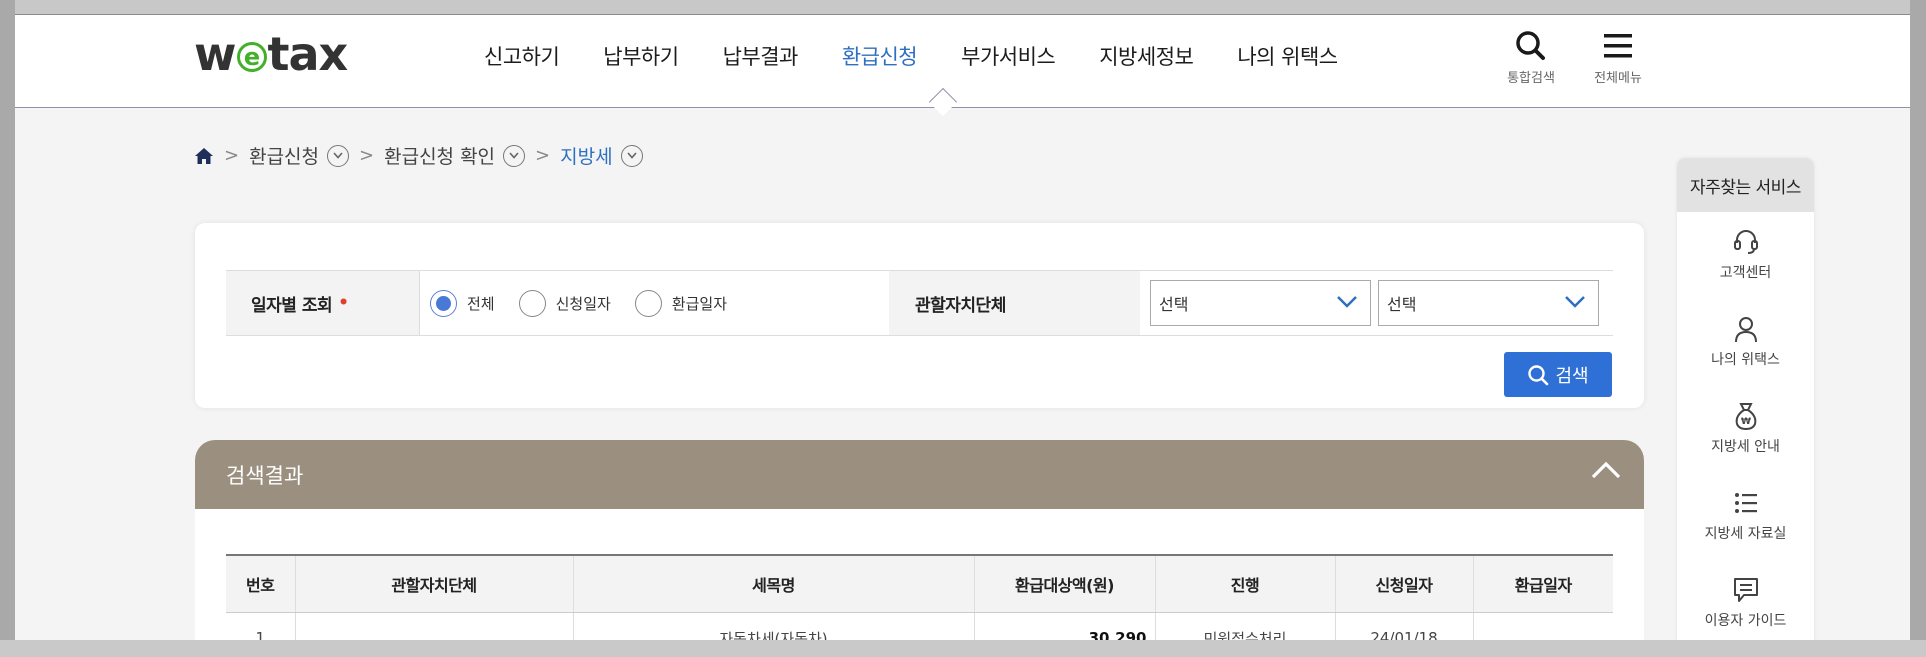  What do you see at coordinates (943, 102) in the screenshot?
I see `active-nav-caret` at bounding box center [943, 102].